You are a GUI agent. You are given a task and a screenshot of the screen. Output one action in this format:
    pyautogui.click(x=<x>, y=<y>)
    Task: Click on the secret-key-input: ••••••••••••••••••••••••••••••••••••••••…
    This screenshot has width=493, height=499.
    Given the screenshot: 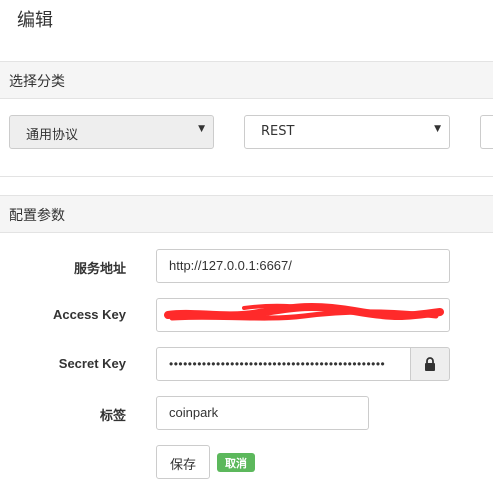 What is the action you would take?
    pyautogui.click(x=283, y=364)
    